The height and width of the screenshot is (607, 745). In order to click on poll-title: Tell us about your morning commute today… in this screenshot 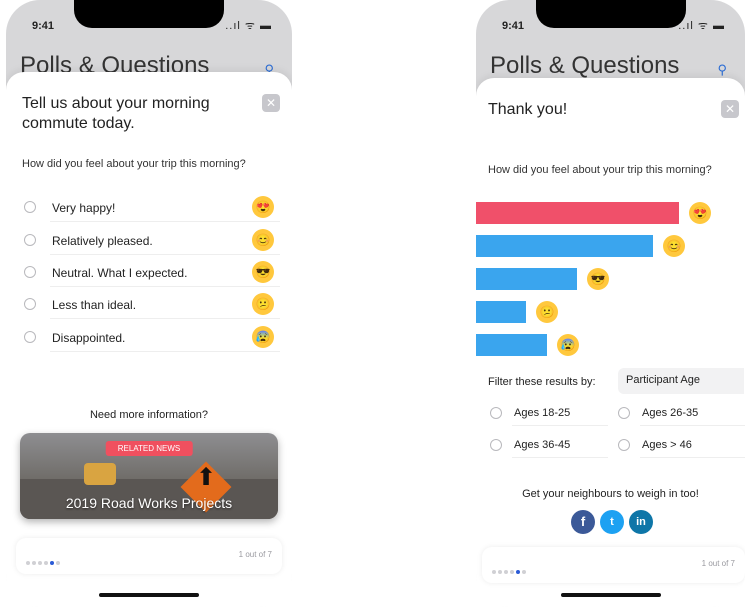, I will do `click(116, 113)`.